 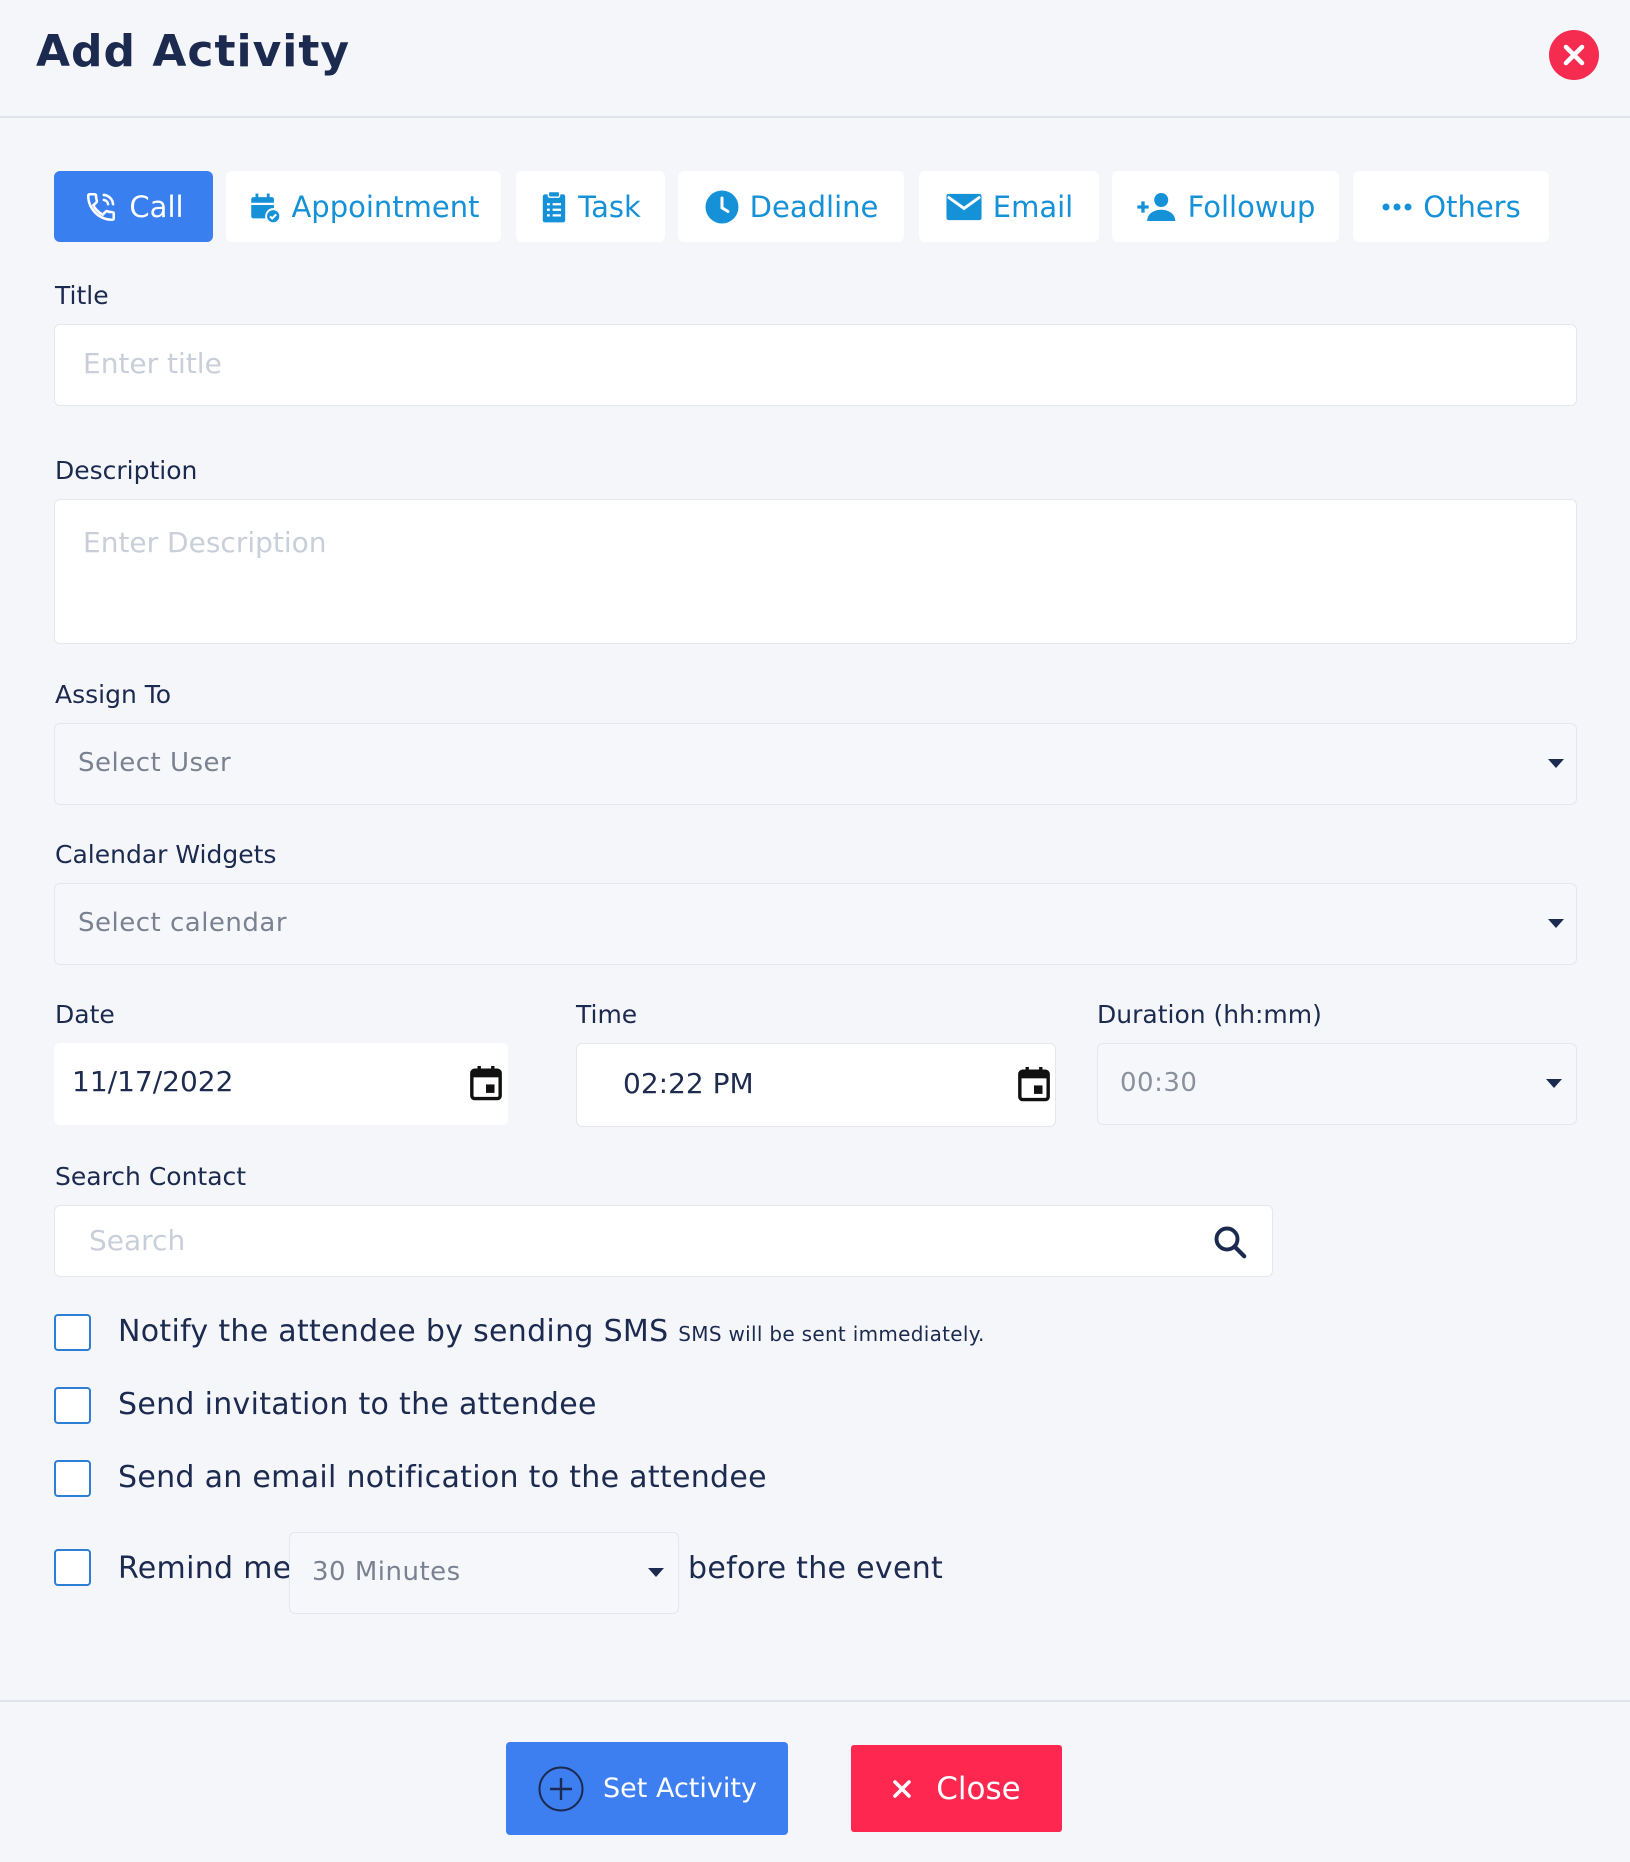 I want to click on tab-others: Others, so click(x=1451, y=206).